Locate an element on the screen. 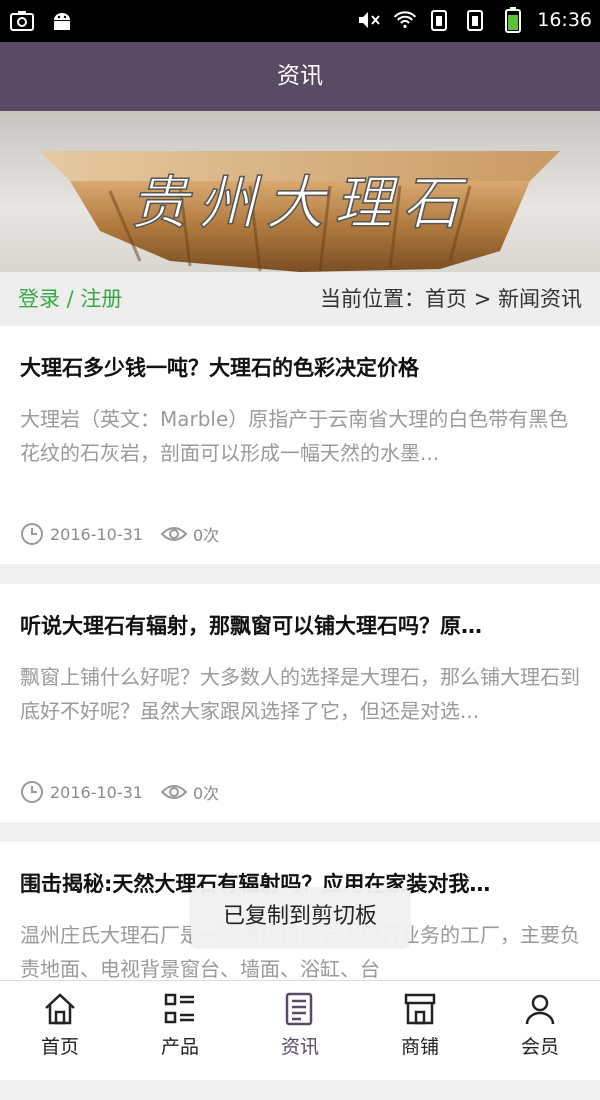  bottom-tab-bar: 首页 产品 资讯 商铺 会员 is located at coordinates (300, 1023).